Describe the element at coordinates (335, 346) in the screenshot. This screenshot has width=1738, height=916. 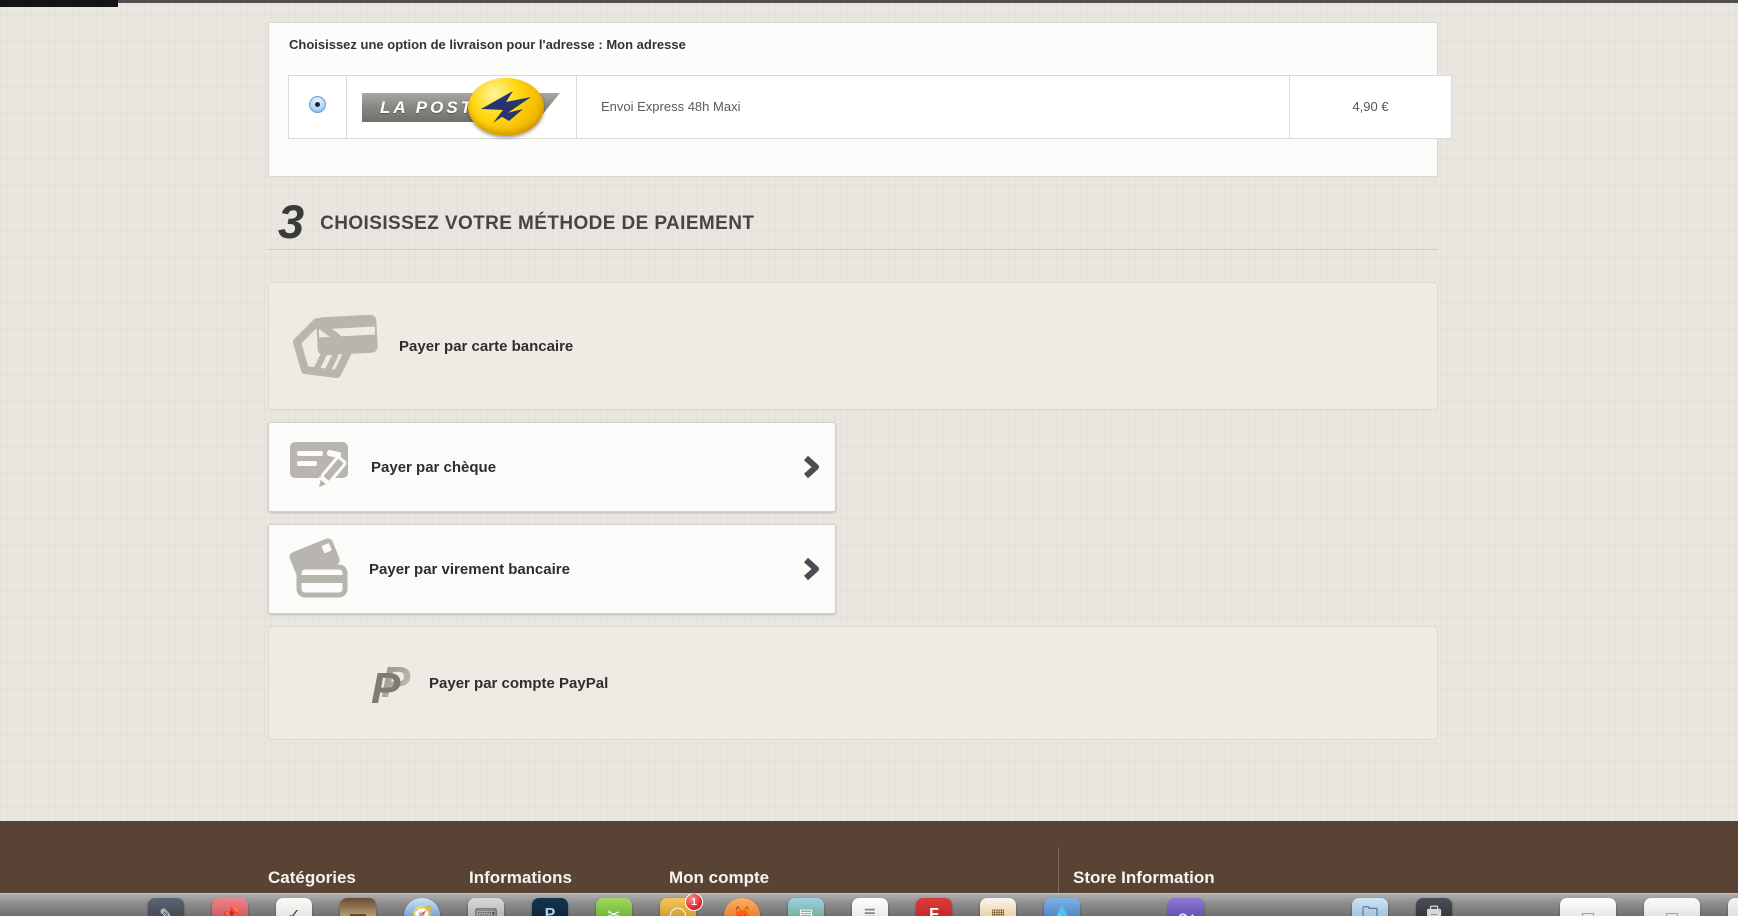
I see `credit-card-hand-icon` at that location.